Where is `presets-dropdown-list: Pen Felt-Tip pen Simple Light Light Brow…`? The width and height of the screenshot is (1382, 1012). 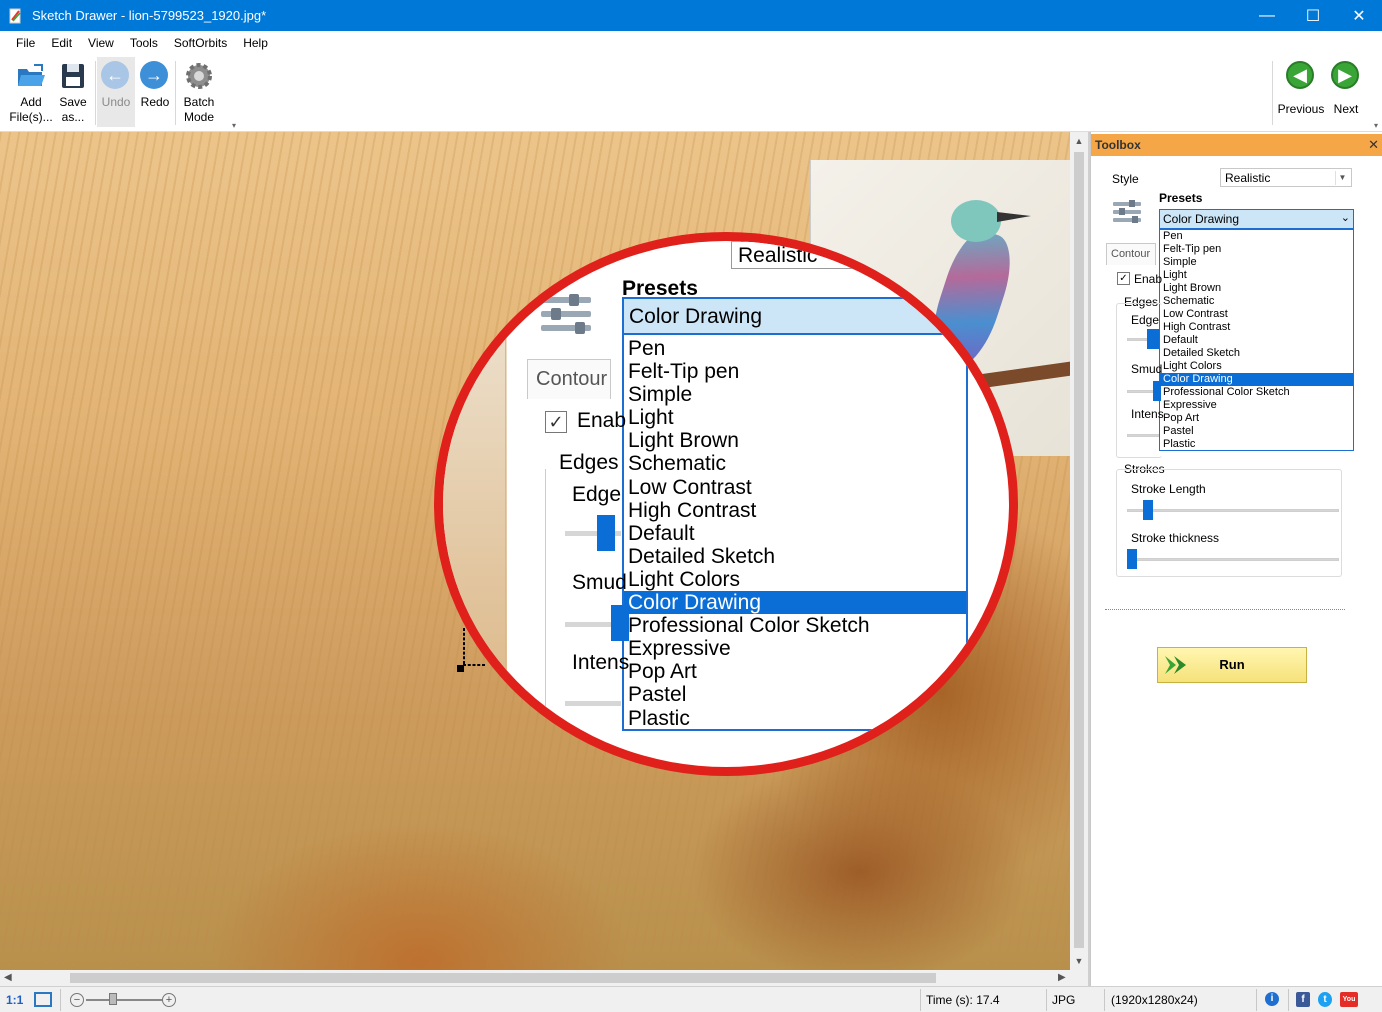 presets-dropdown-list: Pen Felt-Tip pen Simple Light Light Brow… is located at coordinates (1256, 340).